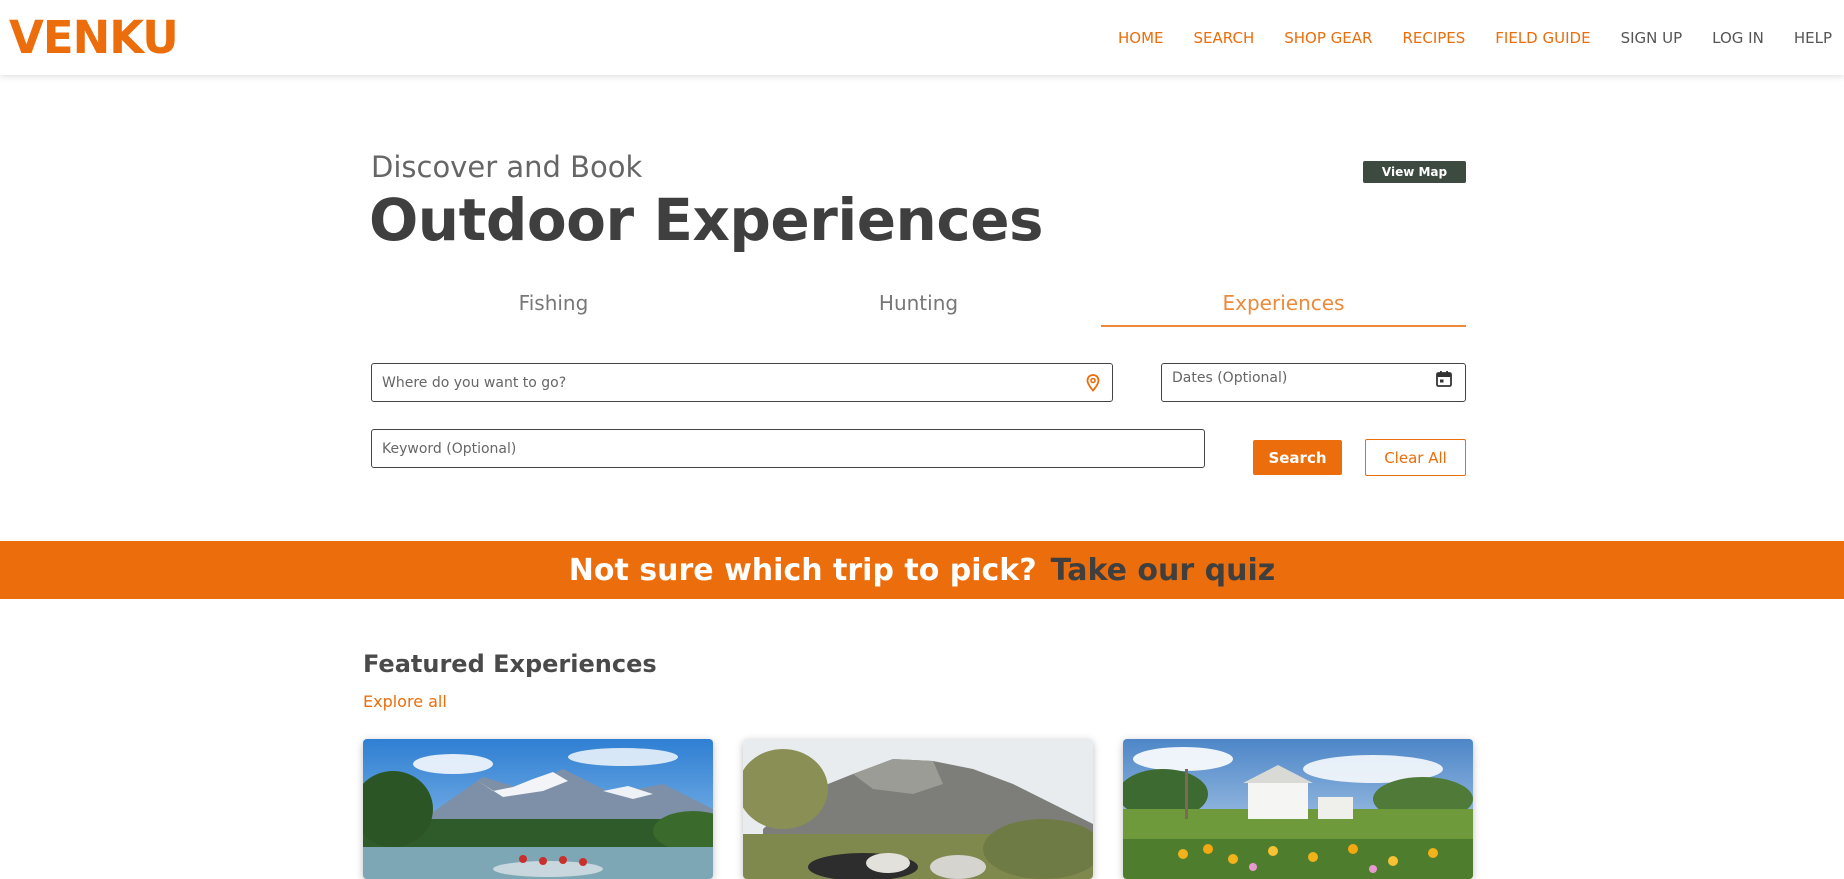 This screenshot has width=1844, height=879. Describe the element at coordinates (1415, 457) in the screenshot. I see `clear-all-button: Clear All` at that location.